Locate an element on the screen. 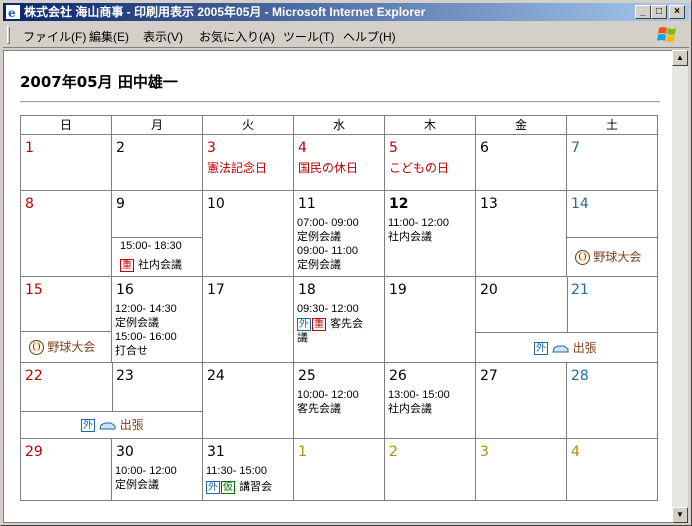 This screenshot has height=526, width=692. day-cell: 18 09:30- 12:00 外重 客先会 議 is located at coordinates (339, 319).